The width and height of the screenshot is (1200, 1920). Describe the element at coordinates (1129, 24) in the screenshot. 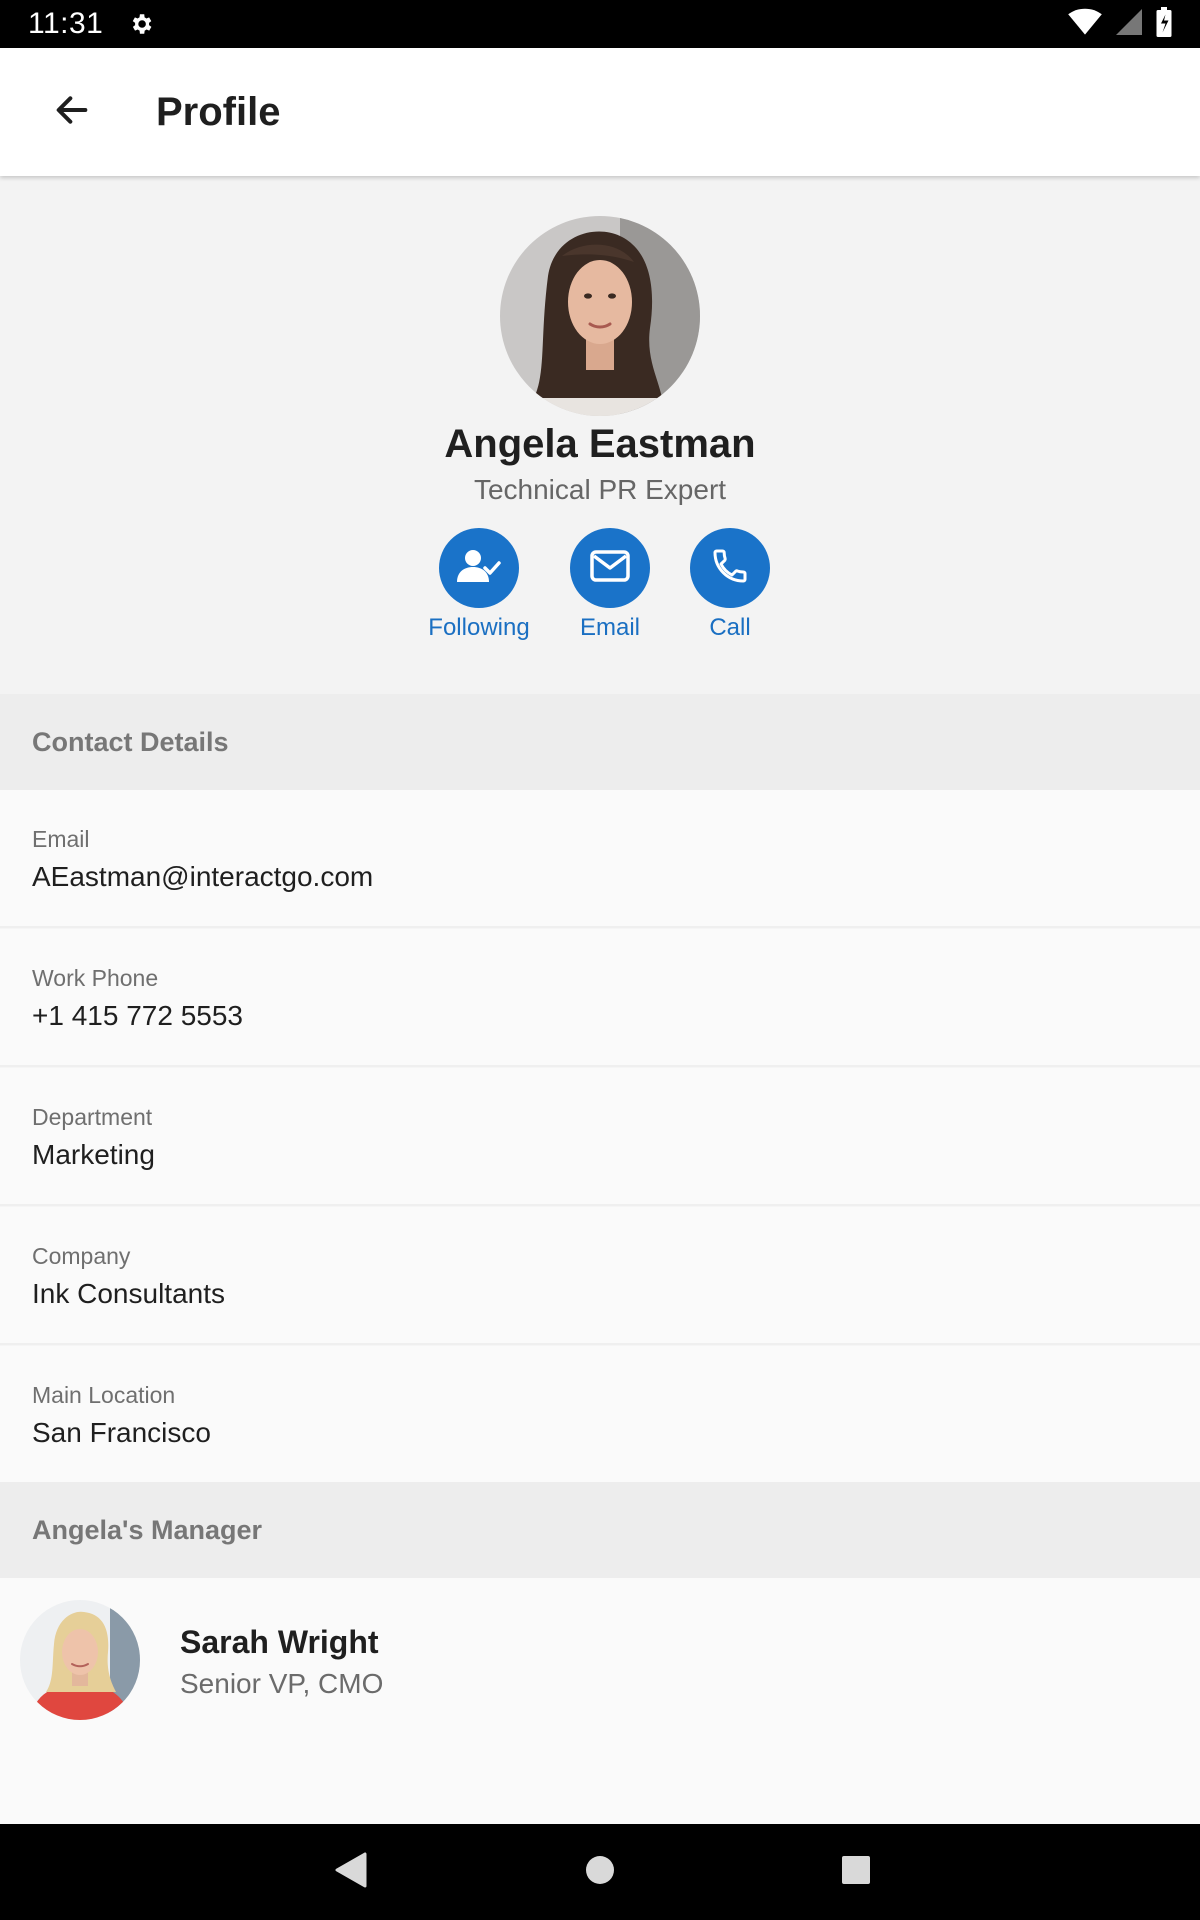

I see `cell-signal-icon` at that location.